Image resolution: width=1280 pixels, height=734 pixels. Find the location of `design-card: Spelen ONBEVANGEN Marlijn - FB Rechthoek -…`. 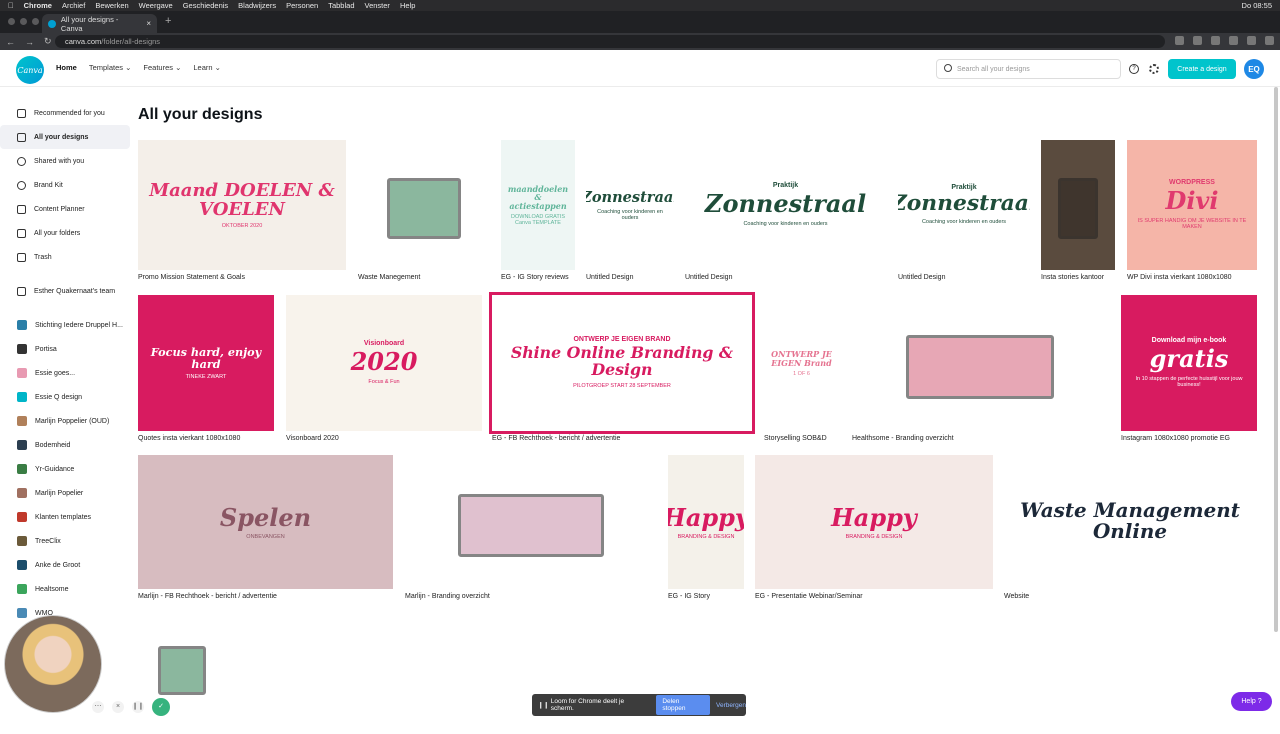

design-card: Spelen ONBEVANGEN Marlijn - FB Rechthoek -… is located at coordinates (265, 529).